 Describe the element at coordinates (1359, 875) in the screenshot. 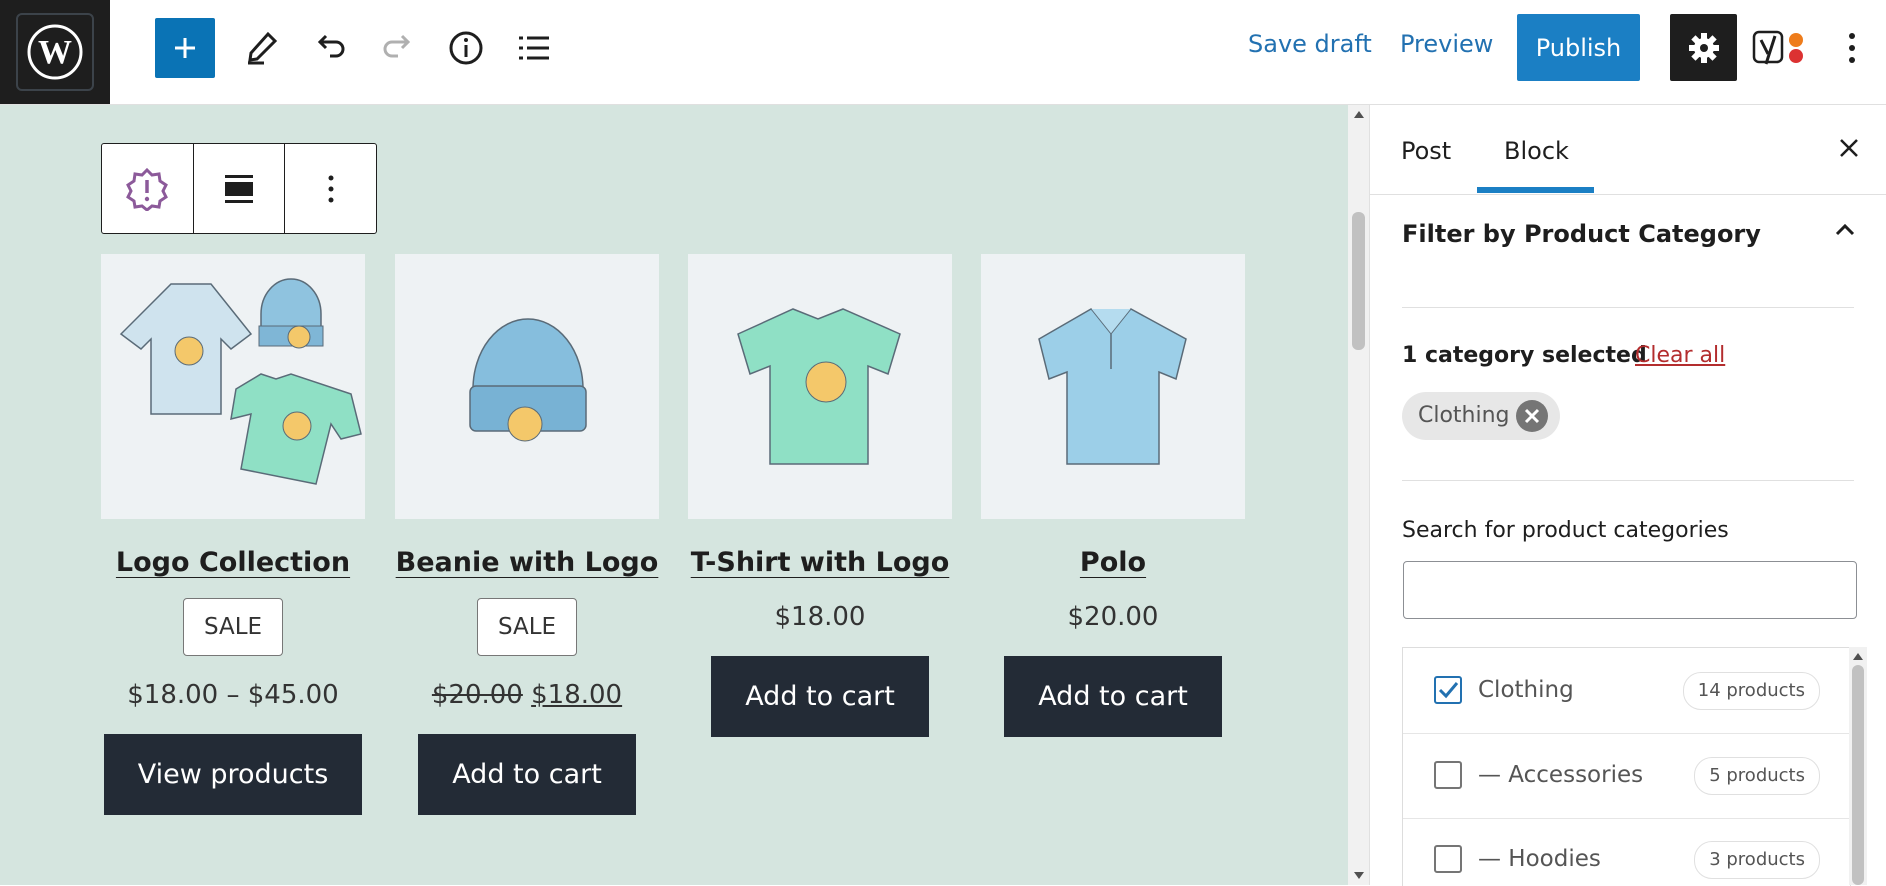

I see `scroll-down-arrow-icon` at that location.